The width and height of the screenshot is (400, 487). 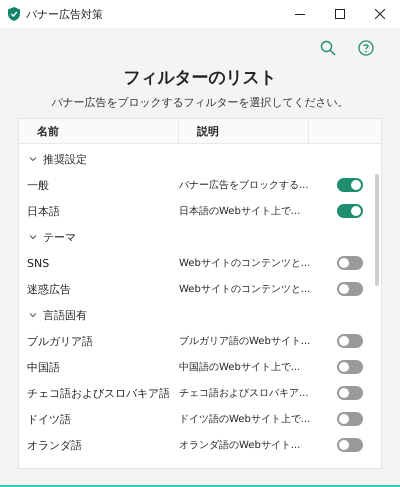 What do you see at coordinates (328, 48) in the screenshot?
I see `search-icon` at bounding box center [328, 48].